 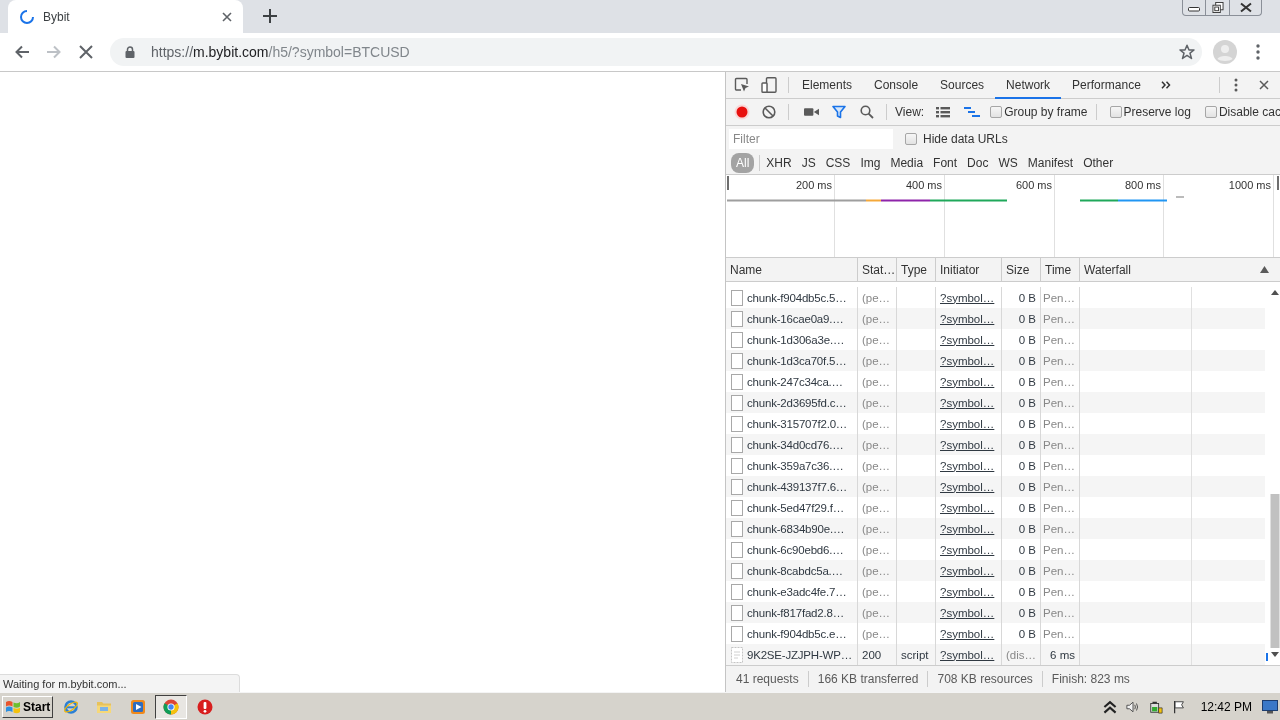 I want to click on request-row: 9K2SE-JZJPH-WP… 200 script ?symbol… (dis… 6 ms, so click(x=995, y=654).